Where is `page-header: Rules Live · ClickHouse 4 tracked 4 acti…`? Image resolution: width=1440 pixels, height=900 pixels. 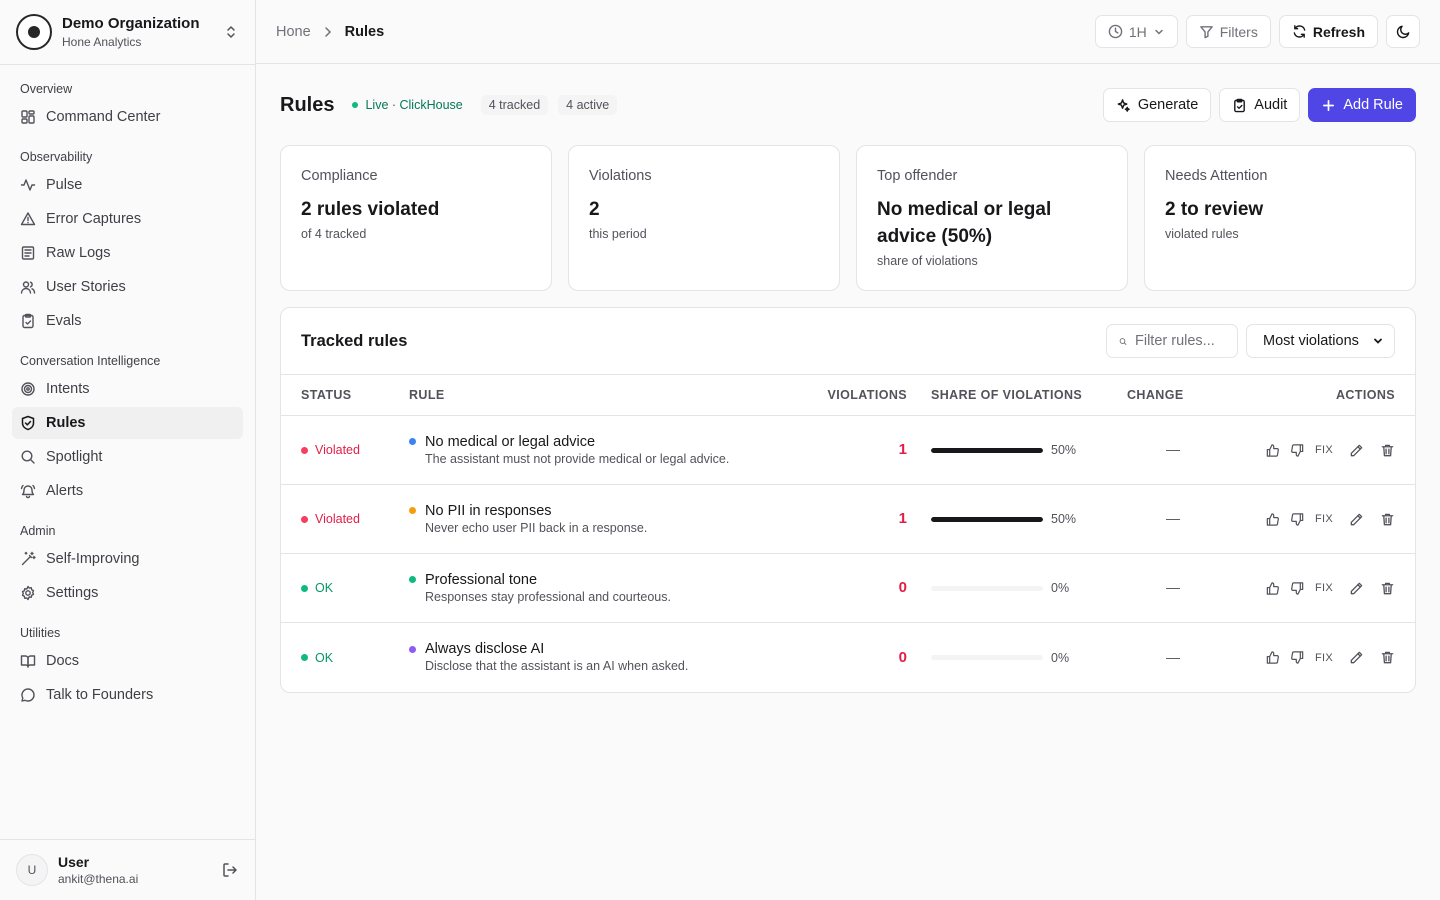
page-header: Rules Live · ClickHouse 4 tracked 4 acti… is located at coordinates (848, 105).